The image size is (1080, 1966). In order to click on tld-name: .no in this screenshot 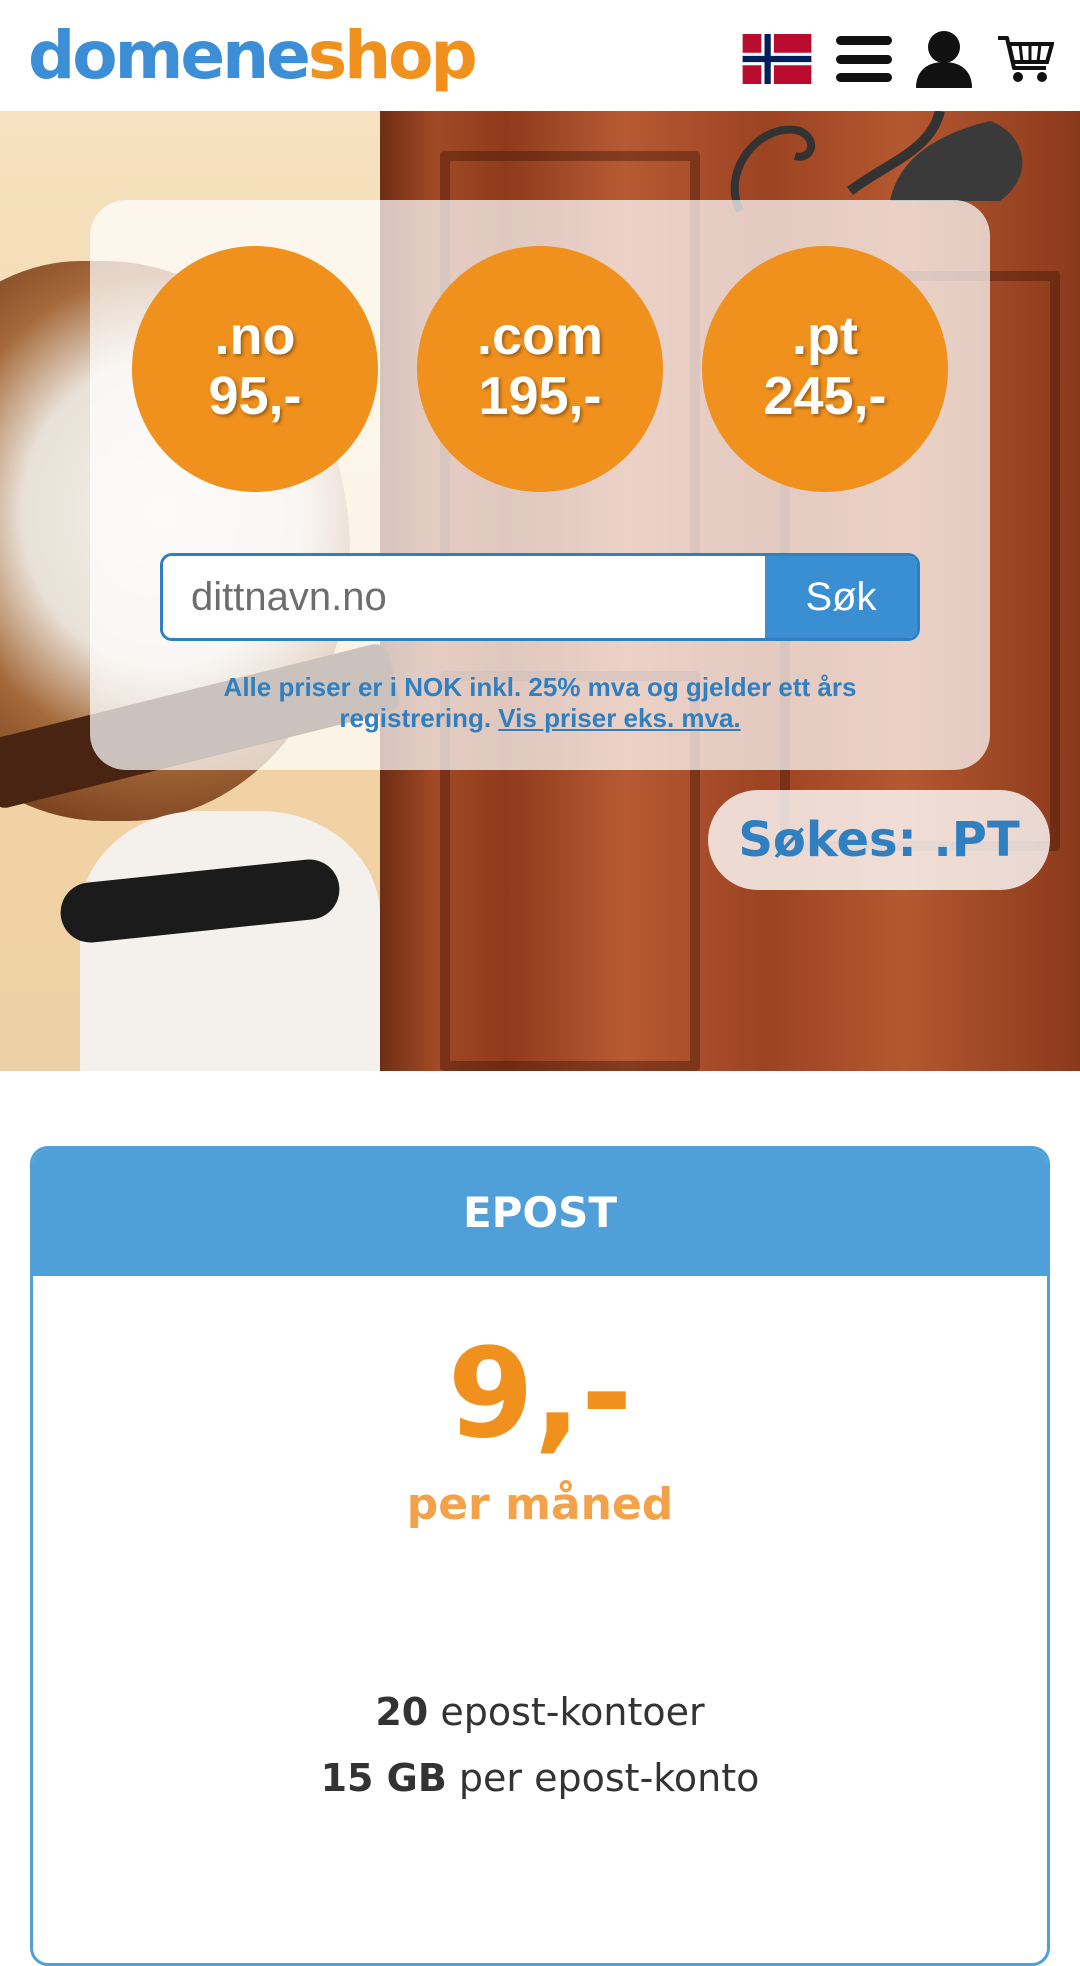, I will do `click(255, 336)`.